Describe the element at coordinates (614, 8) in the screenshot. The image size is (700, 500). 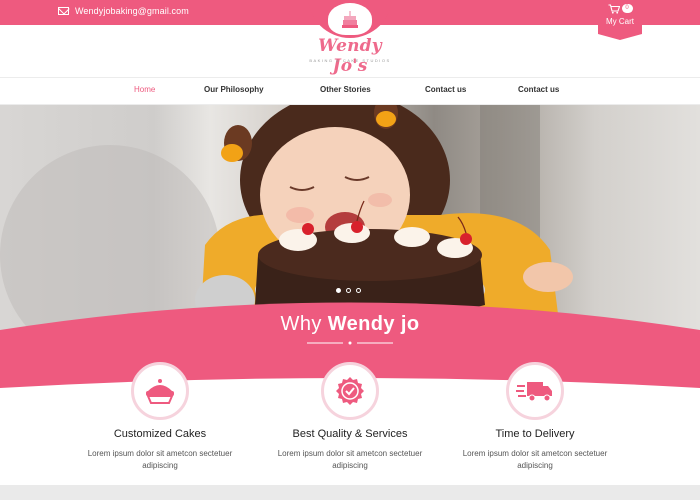
I see `shopping-cart-icon` at that location.